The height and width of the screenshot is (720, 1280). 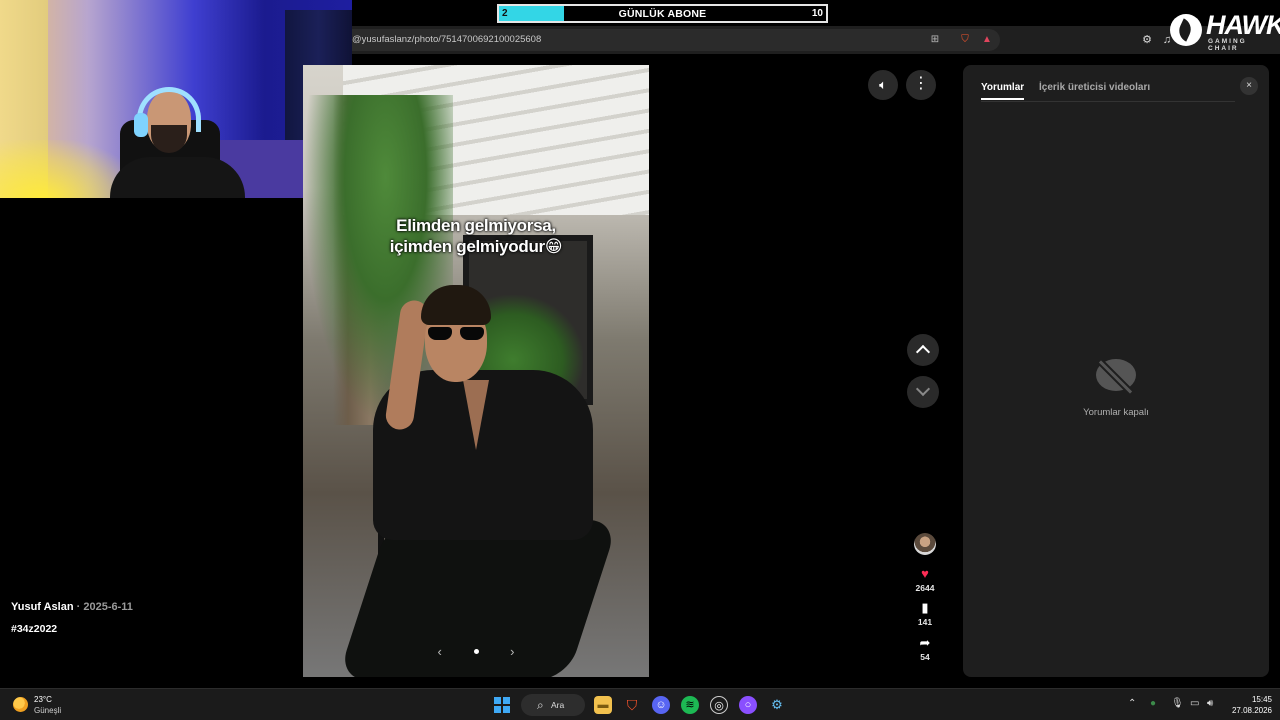 I want to click on brave-shield-icon: ⛉, so click(x=965, y=40).